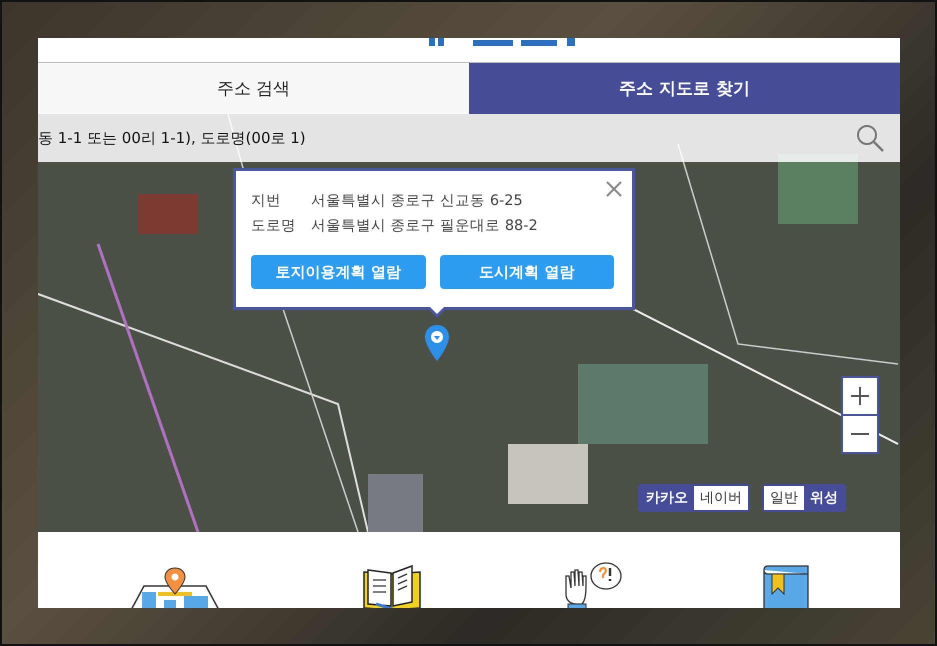 The width and height of the screenshot is (937, 646). I want to click on plus-icon, so click(860, 396).